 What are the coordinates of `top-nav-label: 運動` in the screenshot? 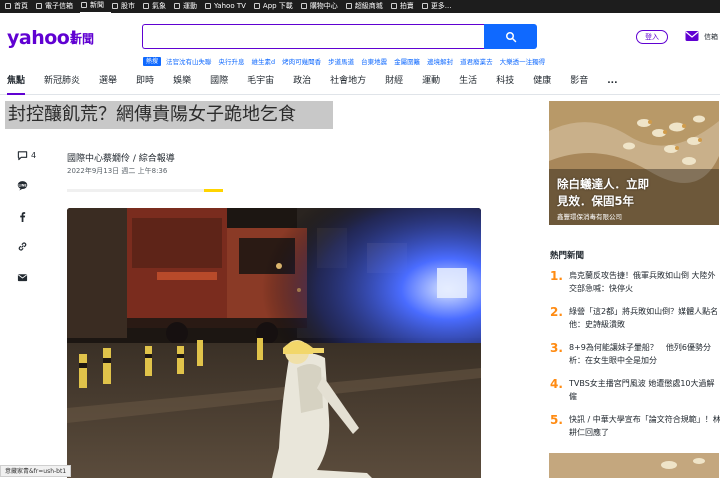 It's located at (190, 6).